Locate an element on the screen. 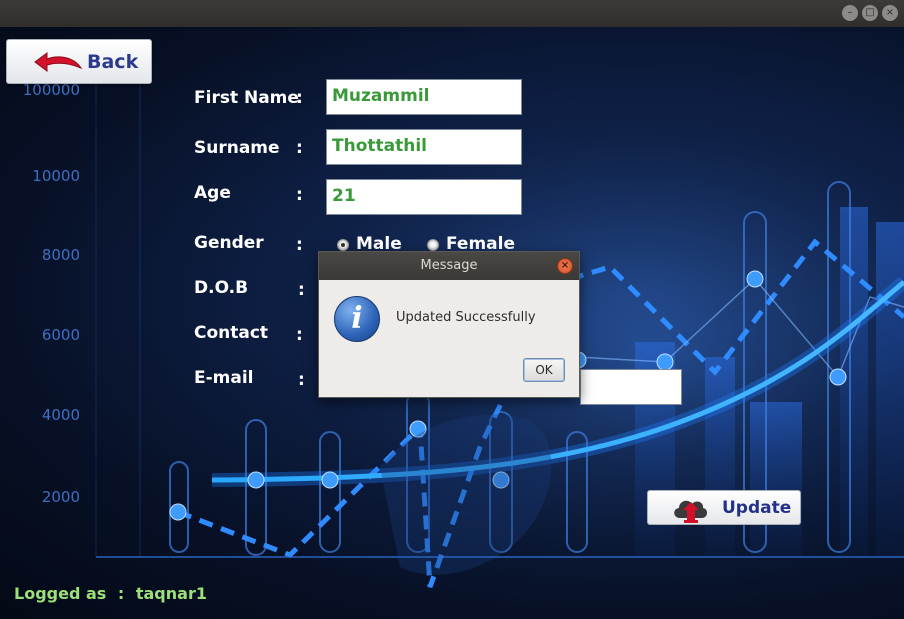  first-name-colon: : is located at coordinates (299, 98).